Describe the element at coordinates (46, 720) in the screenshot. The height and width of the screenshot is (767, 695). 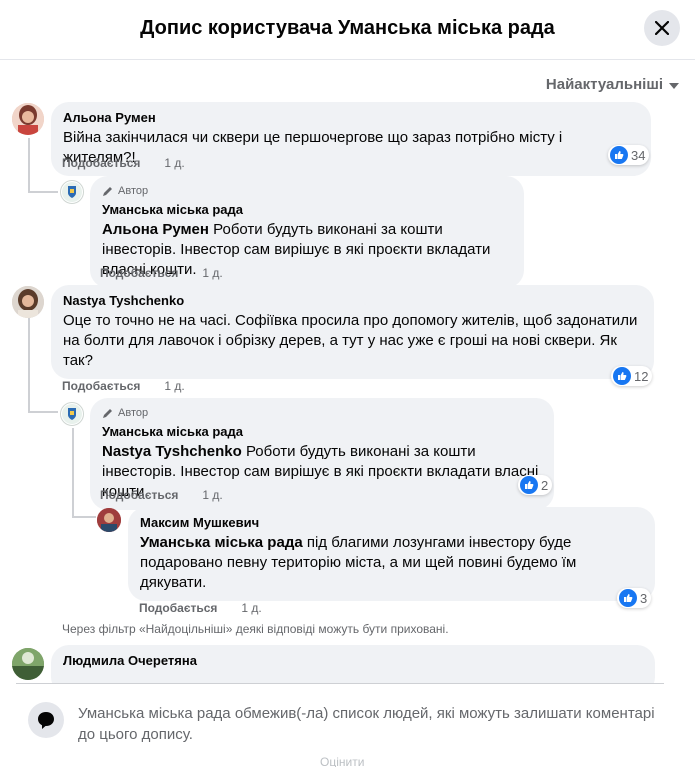
I see `comment-bubble-icon` at that location.